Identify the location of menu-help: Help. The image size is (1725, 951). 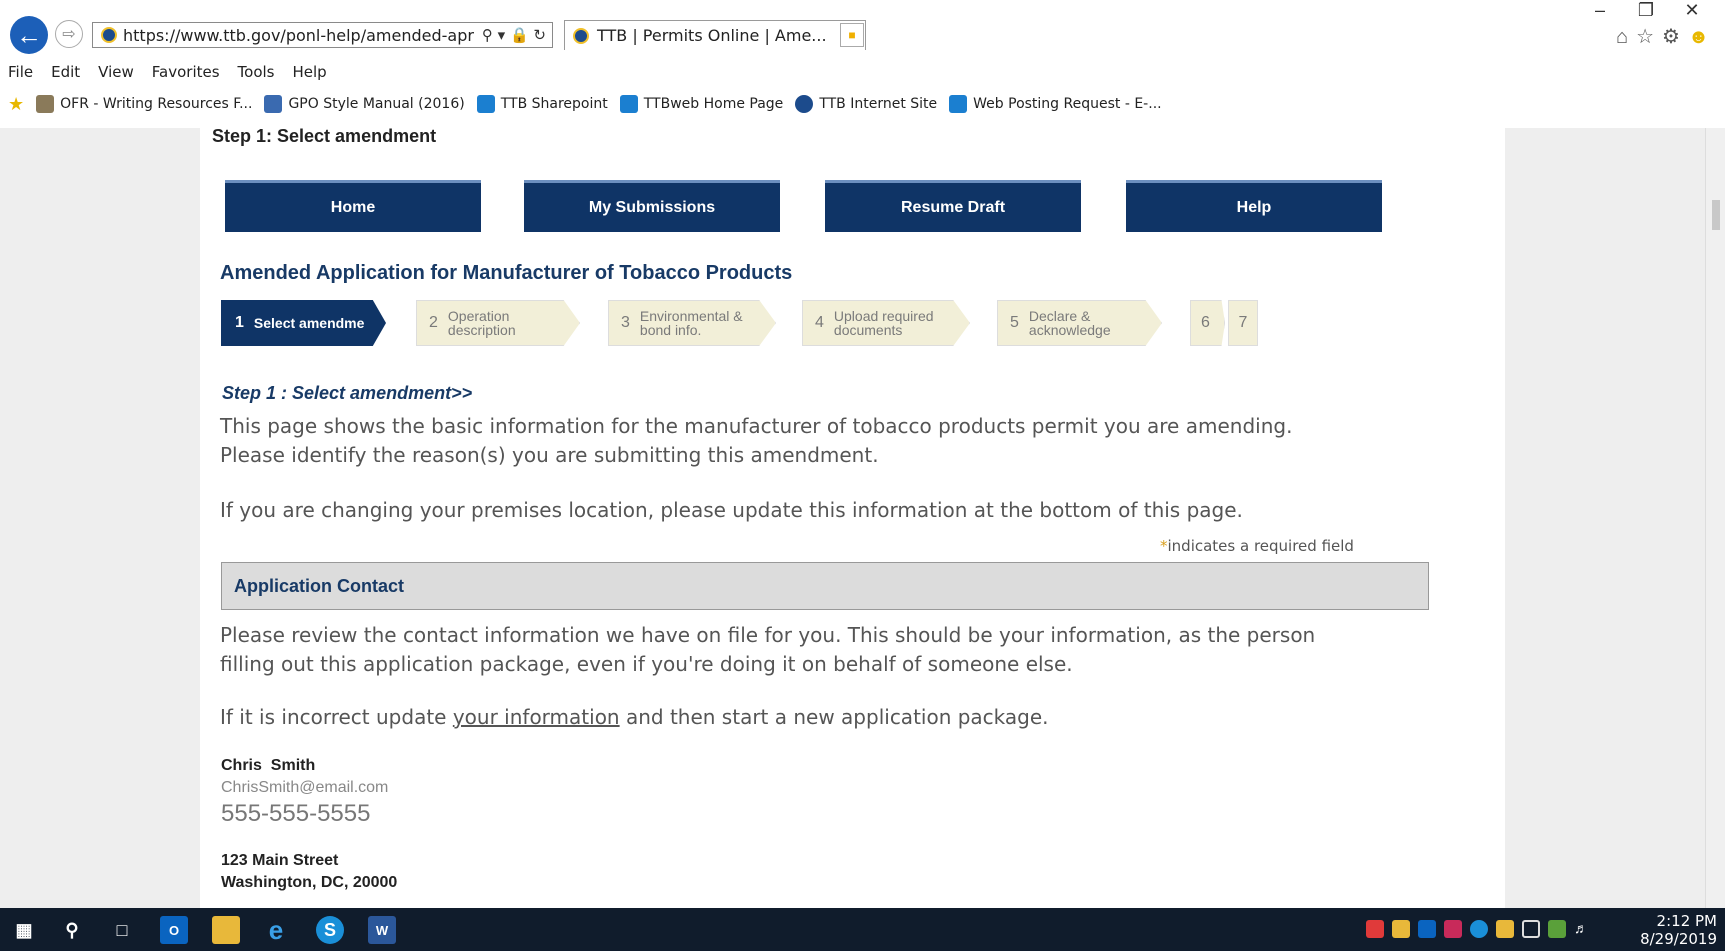
(310, 72).